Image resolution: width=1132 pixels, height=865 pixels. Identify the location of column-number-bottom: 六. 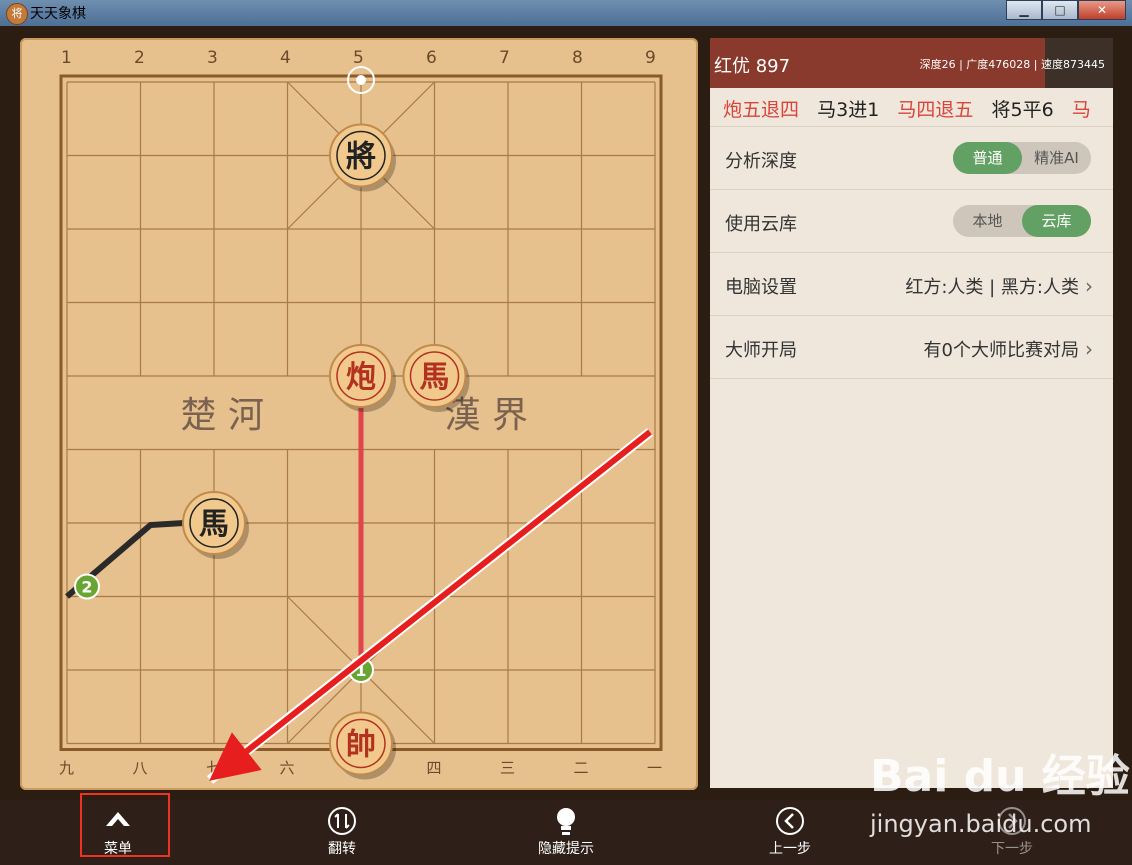
(287, 768).